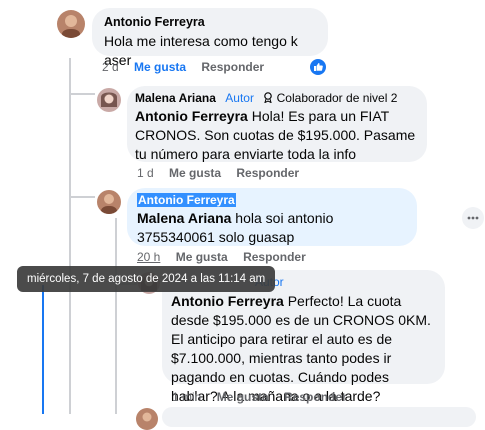 The width and height of the screenshot is (485, 430). Describe the element at coordinates (272, 200) in the screenshot. I see `comment-author-row: Antonio Ferreyra` at that location.